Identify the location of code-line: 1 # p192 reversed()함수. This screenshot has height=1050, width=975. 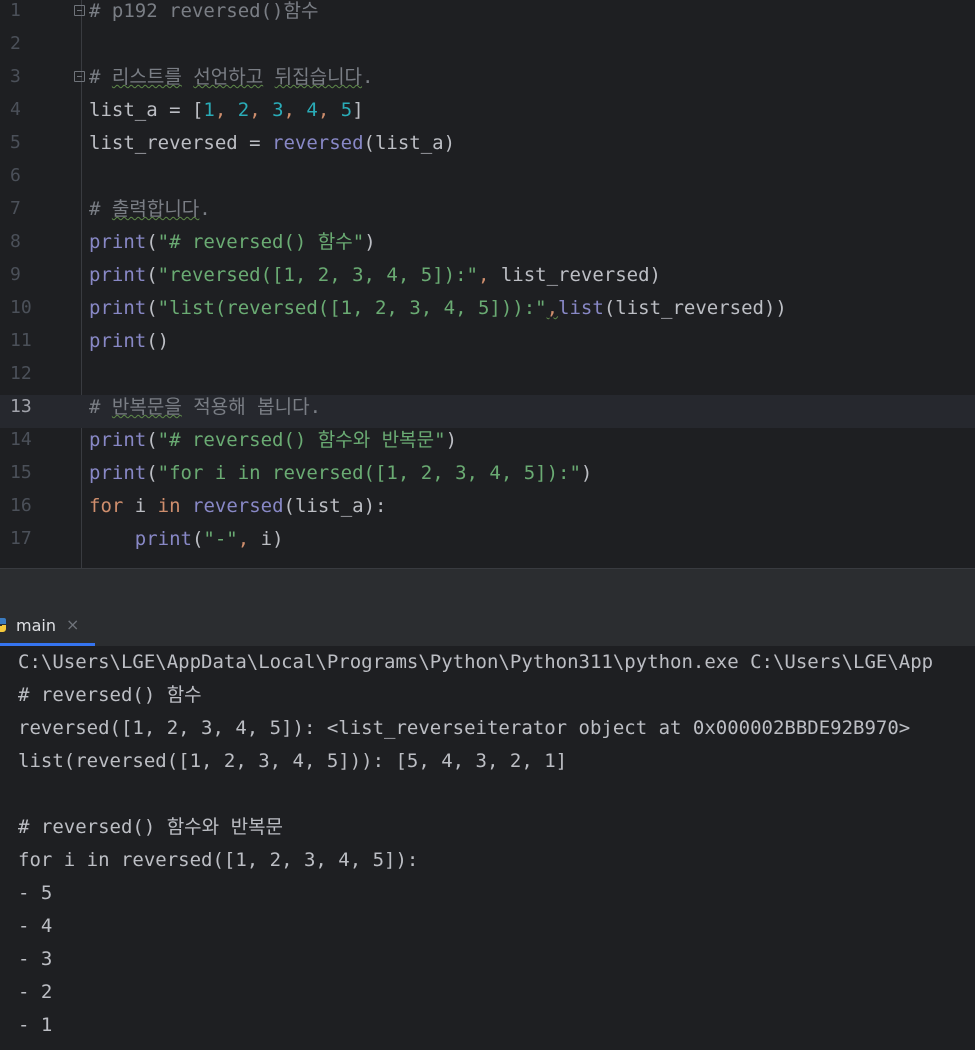
(487, 16).